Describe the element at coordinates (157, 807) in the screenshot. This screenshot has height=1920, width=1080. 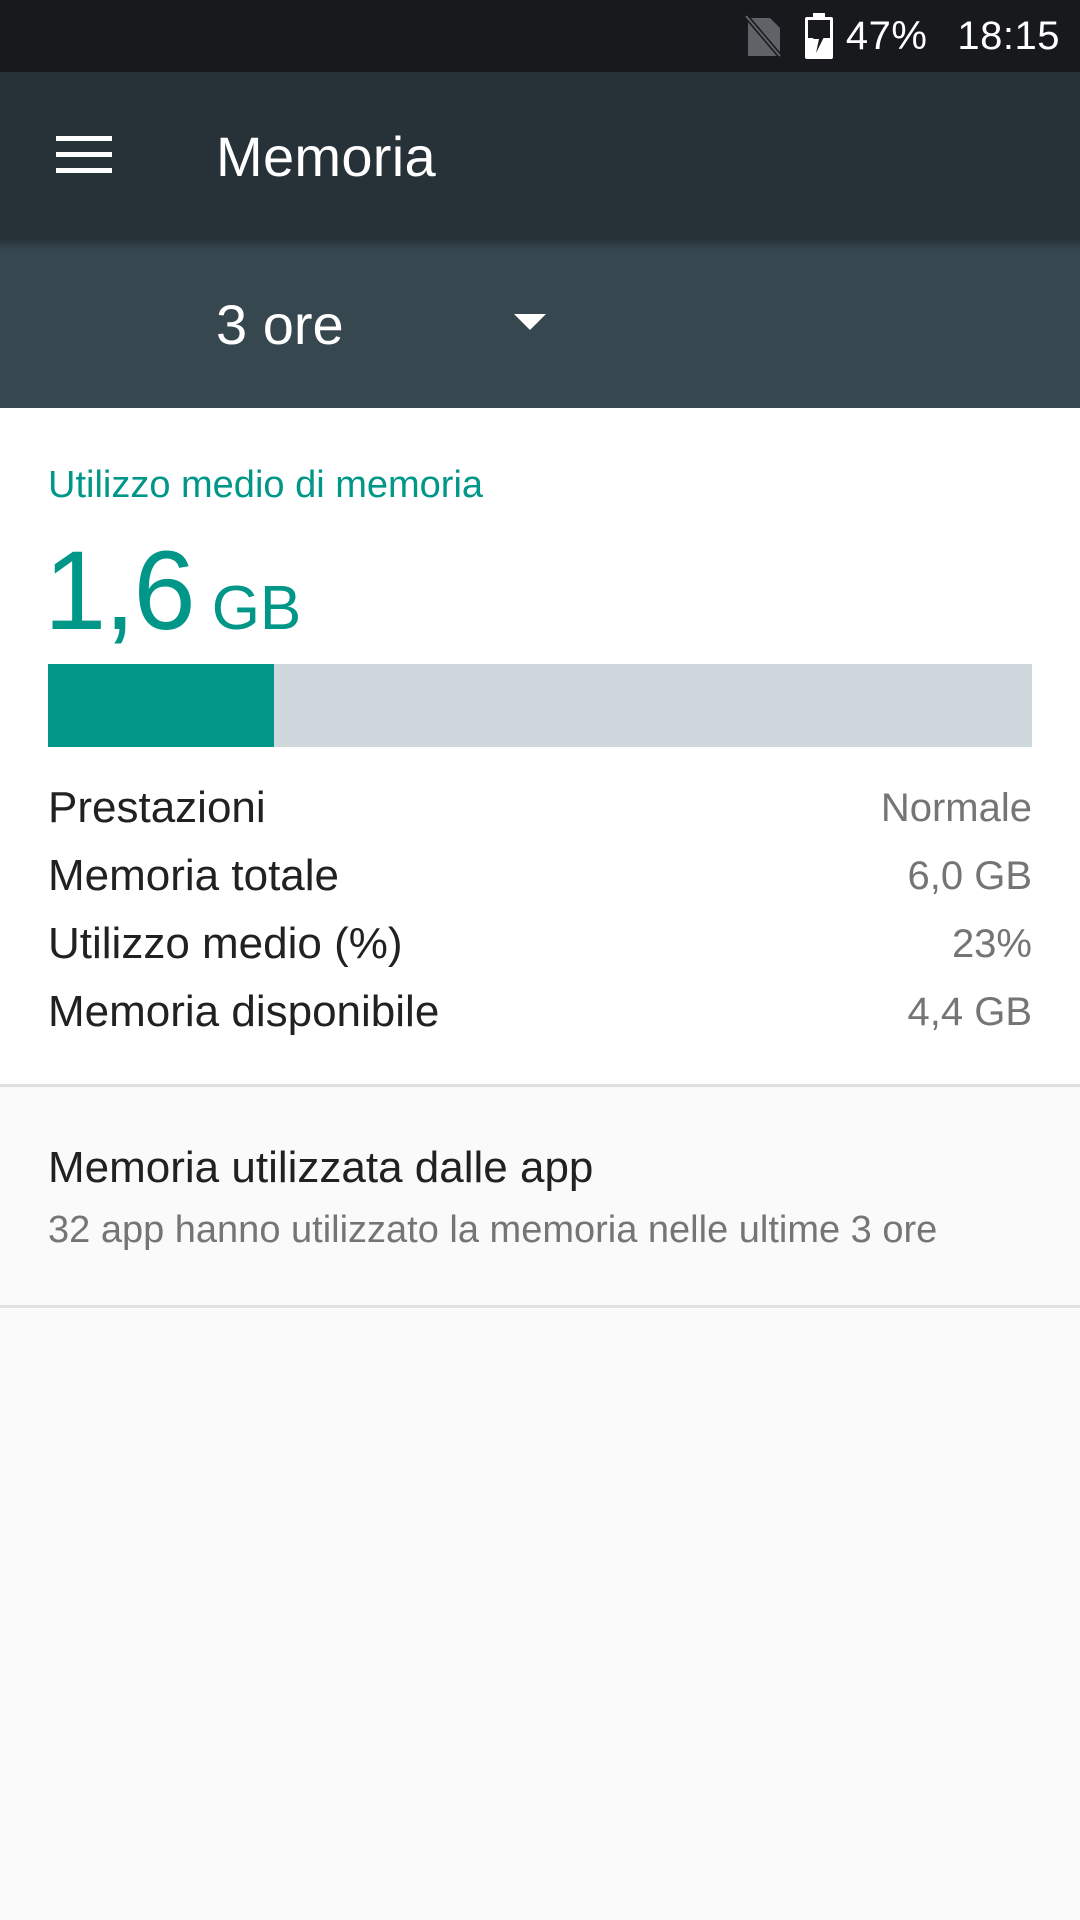
I see `stat-label: Prestazioni` at that location.